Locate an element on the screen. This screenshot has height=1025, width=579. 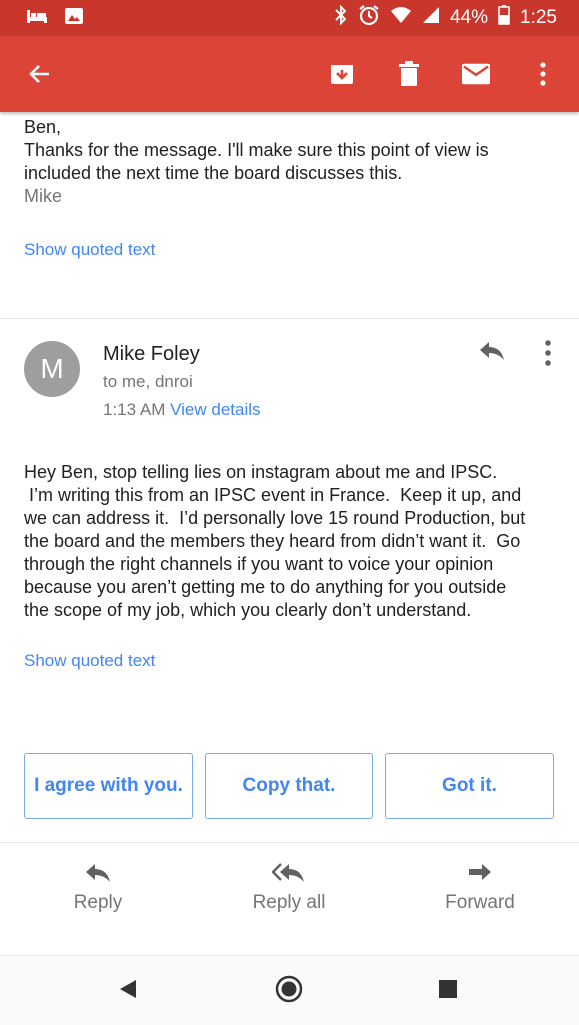
clock-time: 1:25 is located at coordinates (538, 17).